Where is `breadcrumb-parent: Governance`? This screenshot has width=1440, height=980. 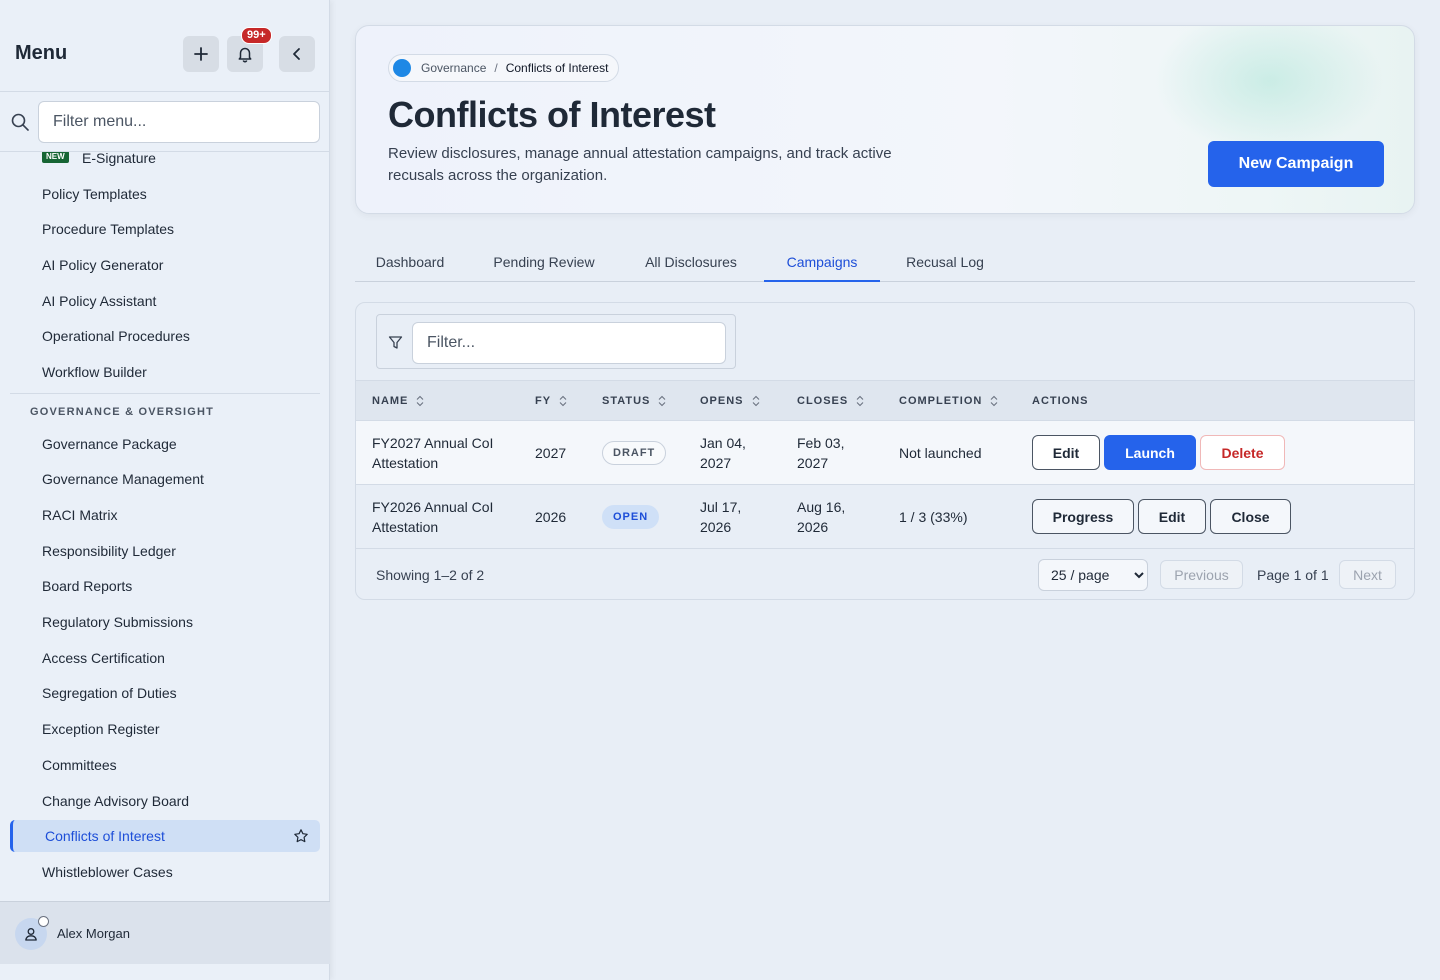 breadcrumb-parent: Governance is located at coordinates (453, 68).